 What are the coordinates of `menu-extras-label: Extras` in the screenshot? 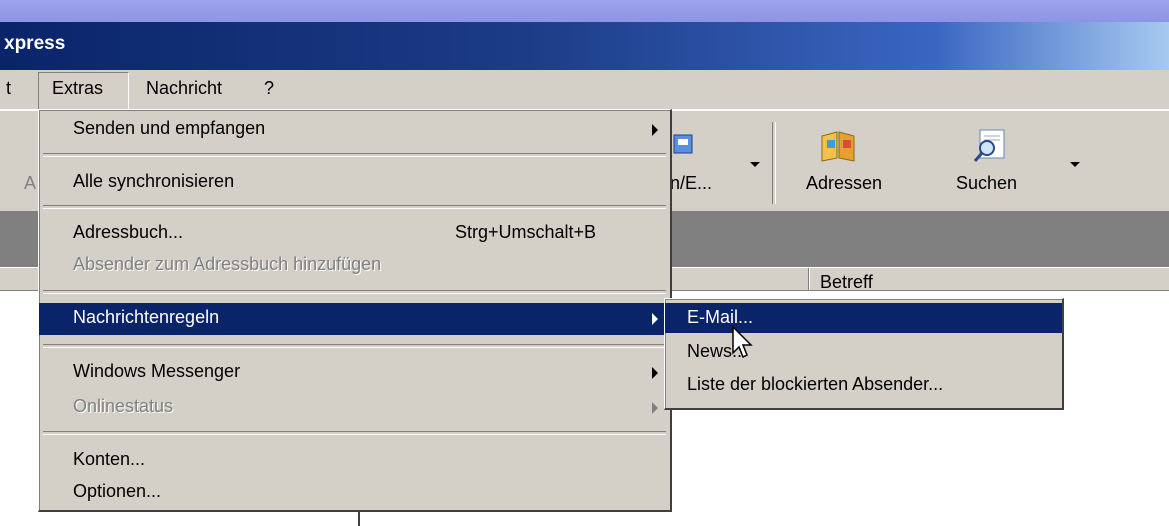 It's located at (77, 88).